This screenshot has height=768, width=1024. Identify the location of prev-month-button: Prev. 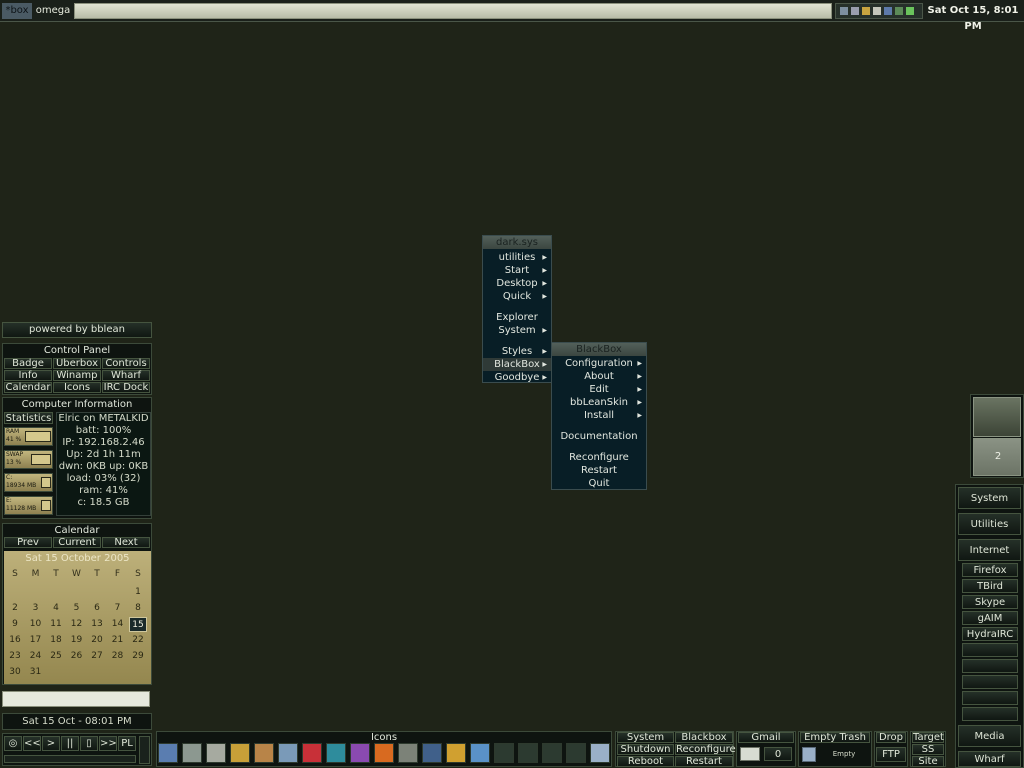
(28, 542).